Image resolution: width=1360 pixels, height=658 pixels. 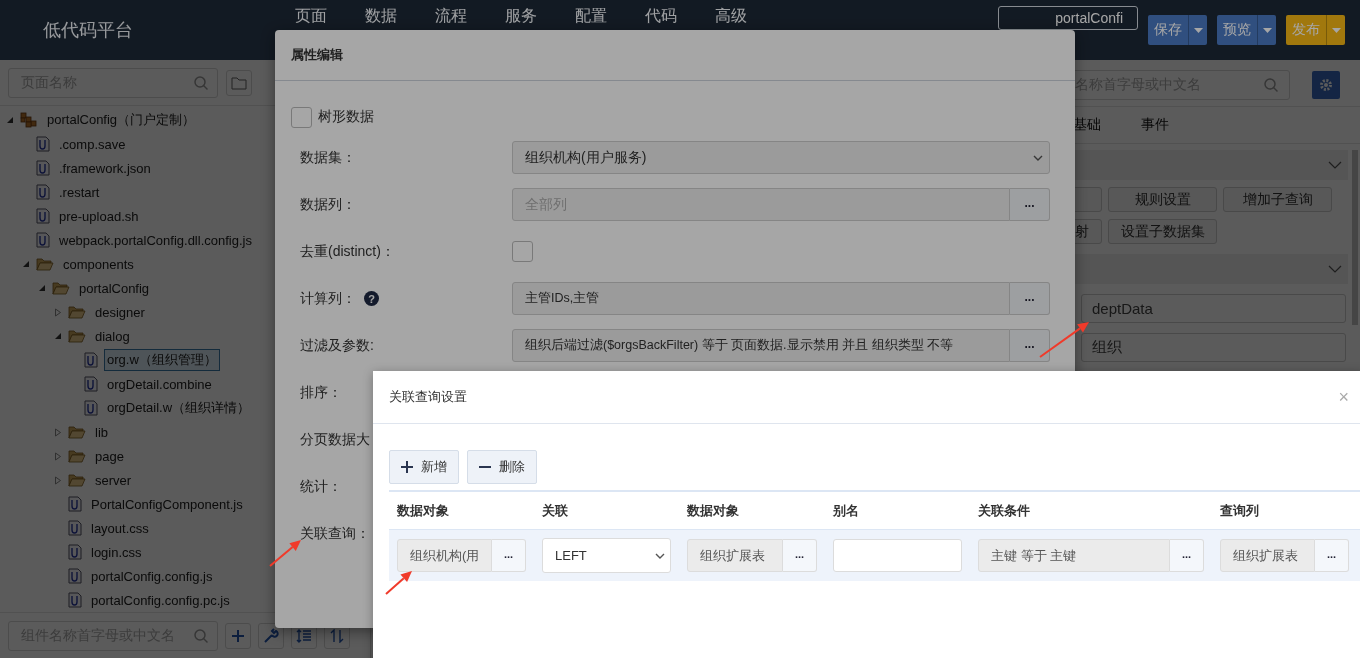 I want to click on tree-item: components, so click(x=98, y=264).